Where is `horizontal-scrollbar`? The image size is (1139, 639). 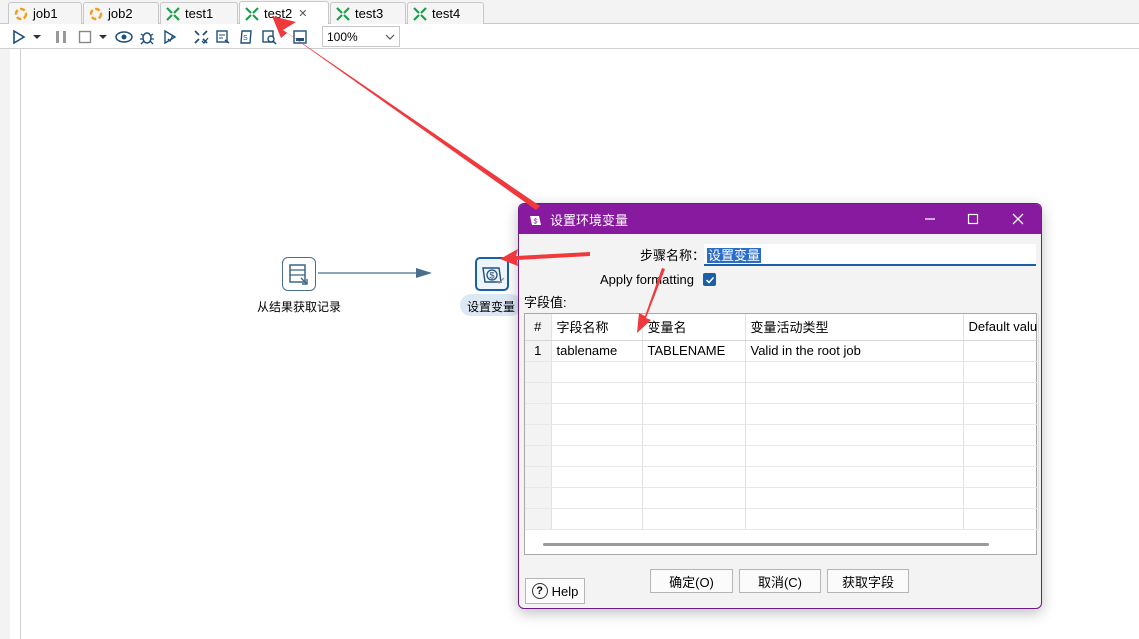 horizontal-scrollbar is located at coordinates (766, 544).